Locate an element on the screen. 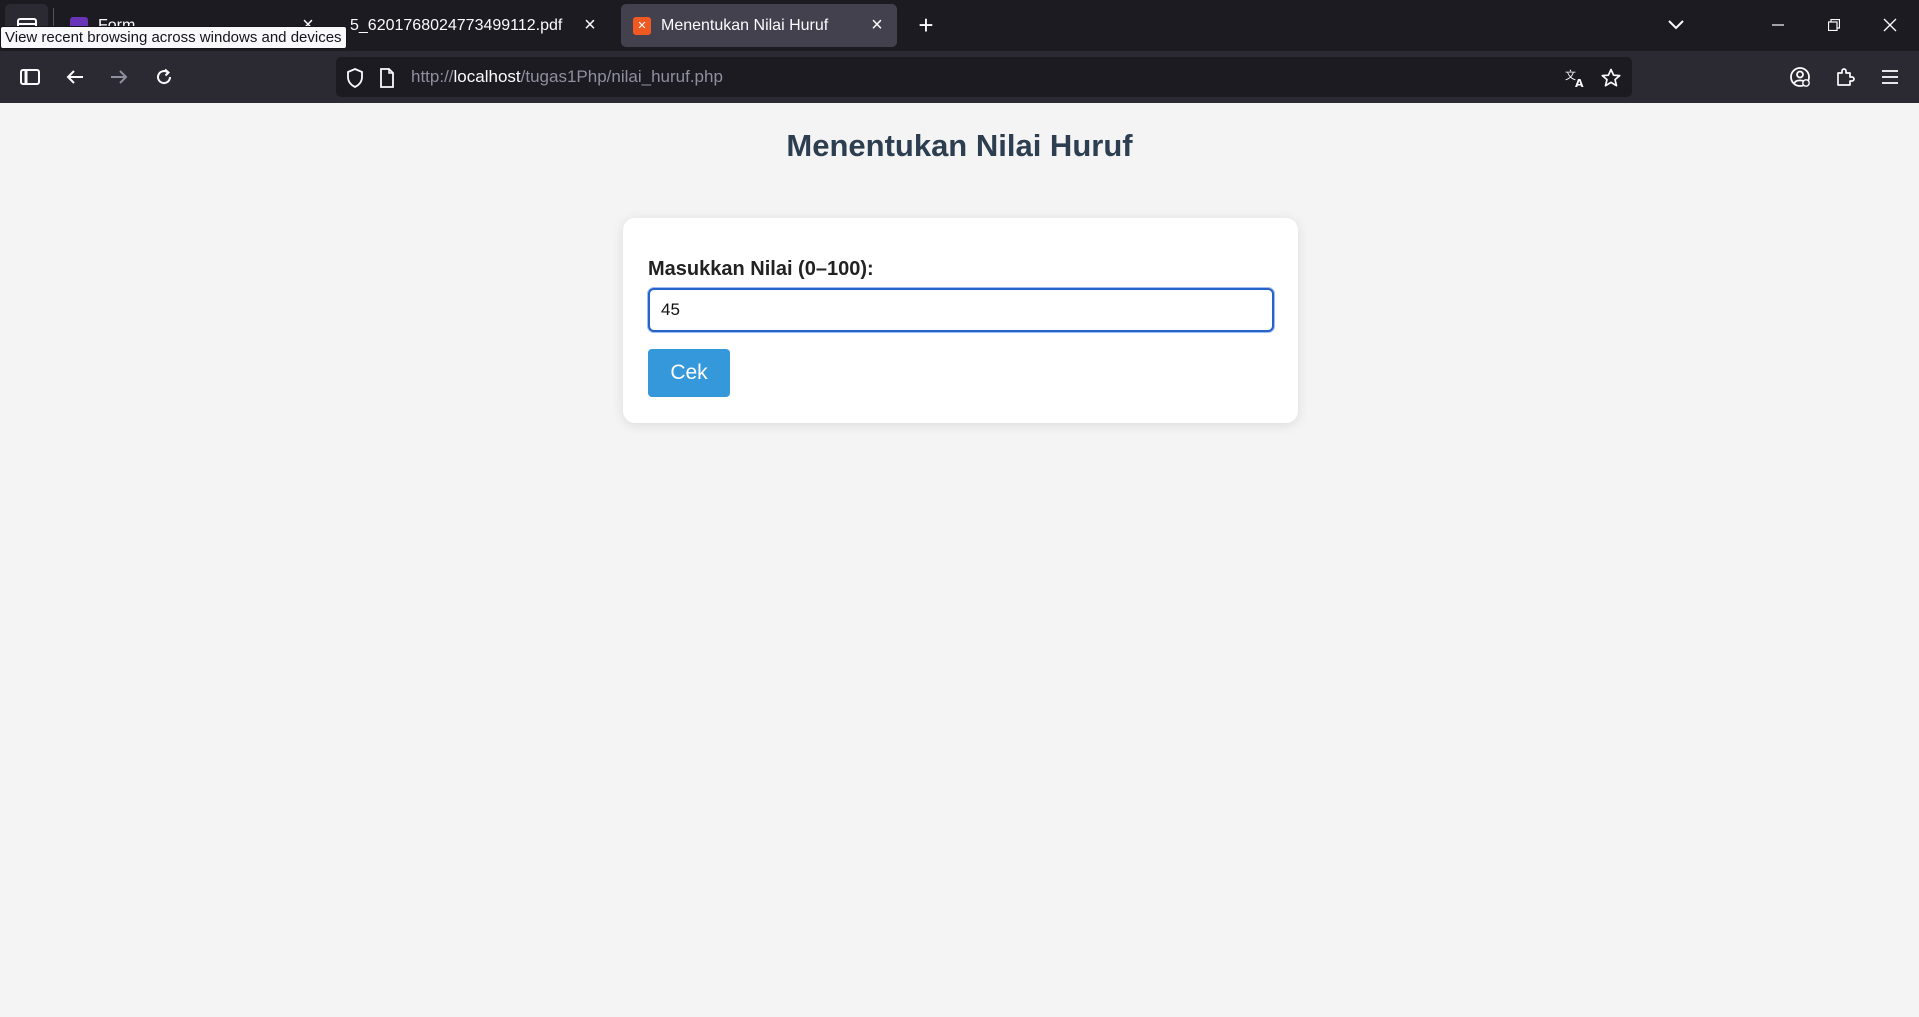  app-menu-button is located at coordinates (1890, 77).